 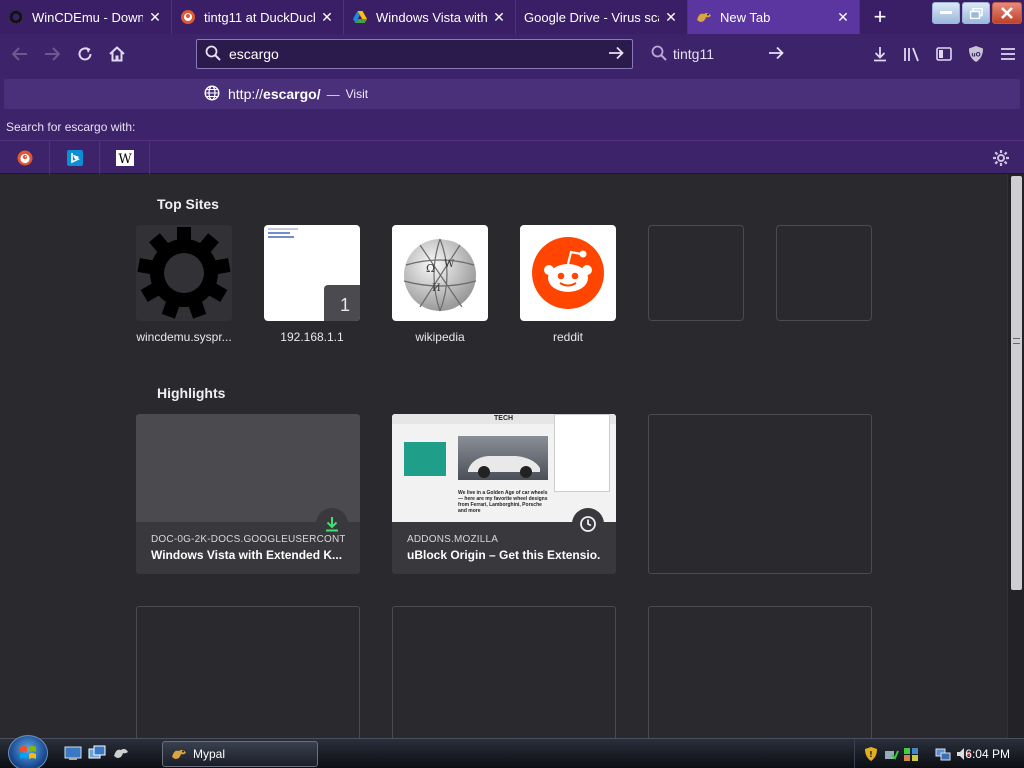 I want to click on engine-wikipedia: W, so click(x=125, y=157).